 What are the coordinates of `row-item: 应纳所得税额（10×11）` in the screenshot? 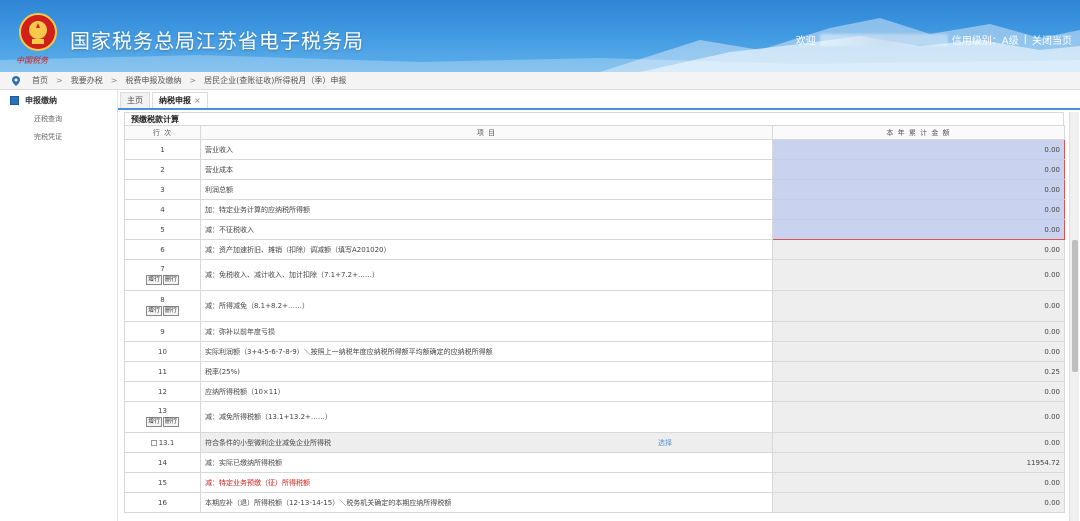 It's located at (486, 391).